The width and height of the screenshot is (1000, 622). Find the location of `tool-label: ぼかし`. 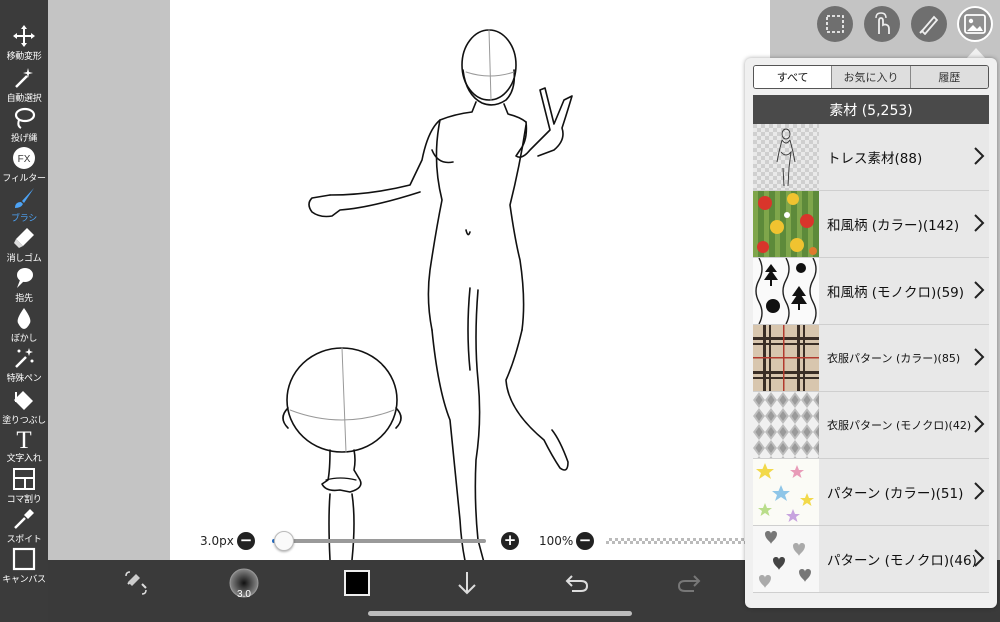

tool-label: ぼかし is located at coordinates (24, 339).